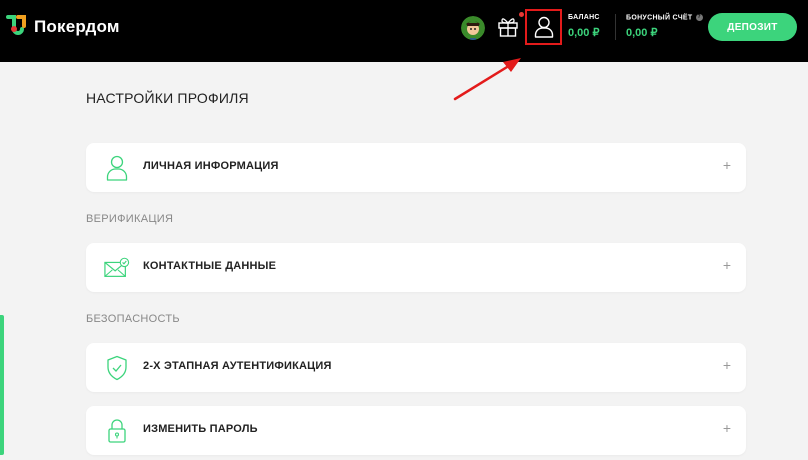  I want to click on personal-info-label: ЛИЧНАЯ ИНФОРМАЦИЯ, so click(211, 166).